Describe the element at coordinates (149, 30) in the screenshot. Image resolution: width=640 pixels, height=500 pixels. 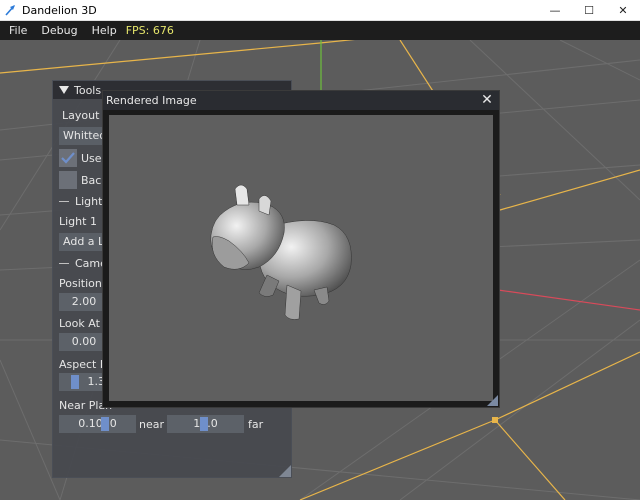
I see `fps-counter: FPS: 676` at that location.